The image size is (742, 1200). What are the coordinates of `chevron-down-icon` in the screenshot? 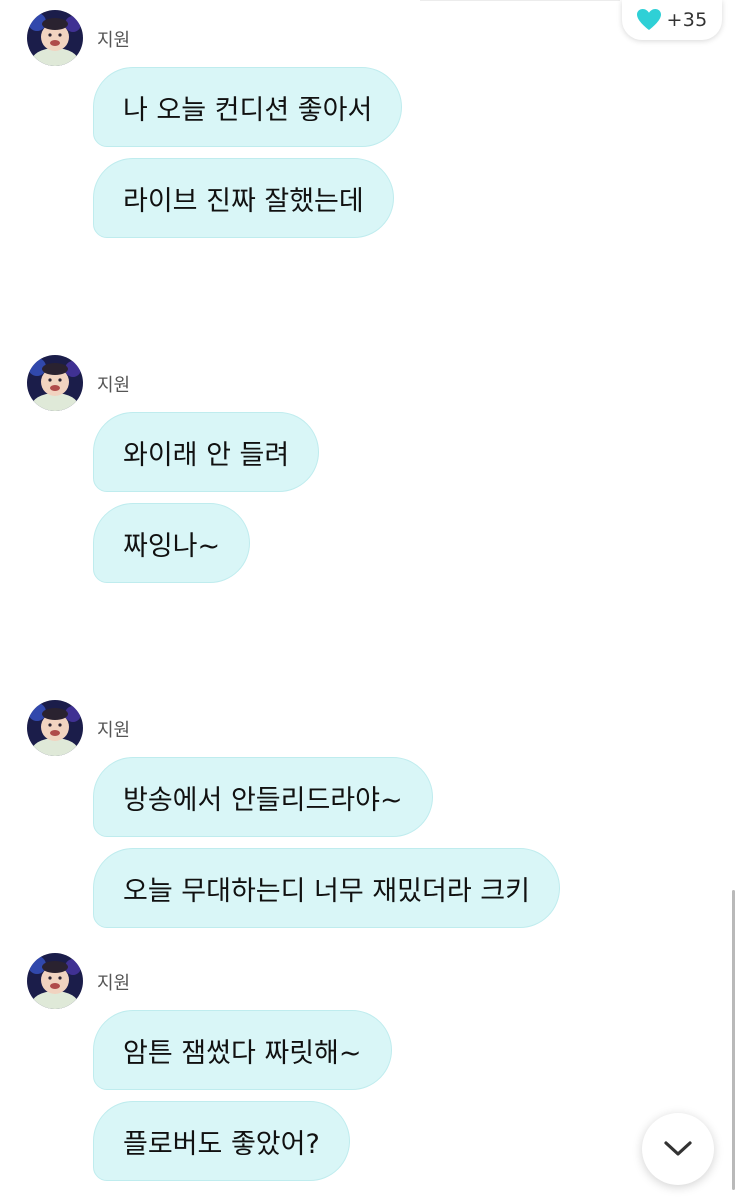 It's located at (678, 1148).